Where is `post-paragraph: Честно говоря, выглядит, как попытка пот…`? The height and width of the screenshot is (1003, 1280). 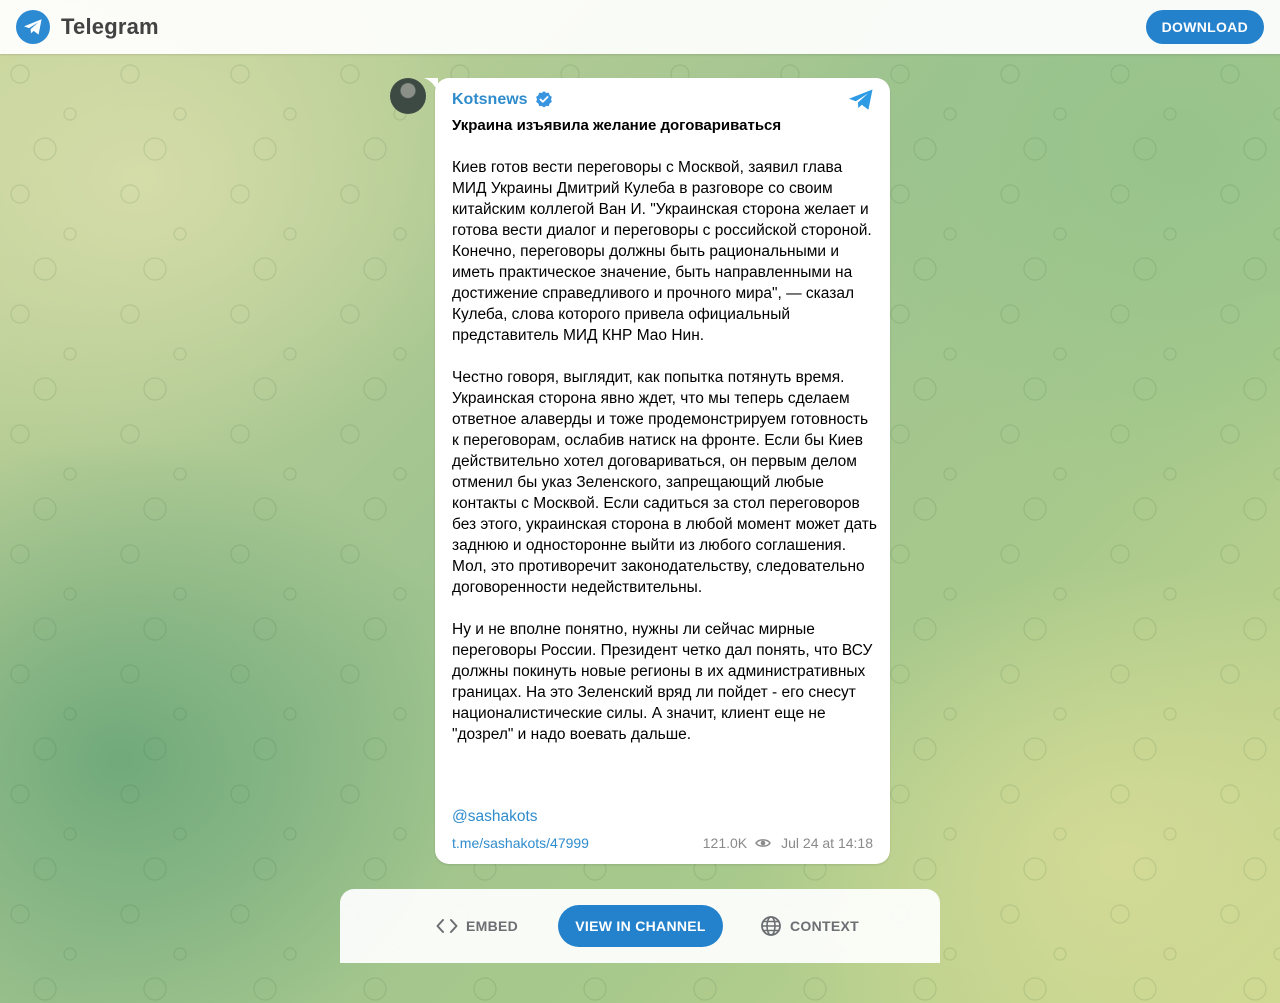 post-paragraph: Честно говоря, выглядит, как попытка пот… is located at coordinates (664, 482).